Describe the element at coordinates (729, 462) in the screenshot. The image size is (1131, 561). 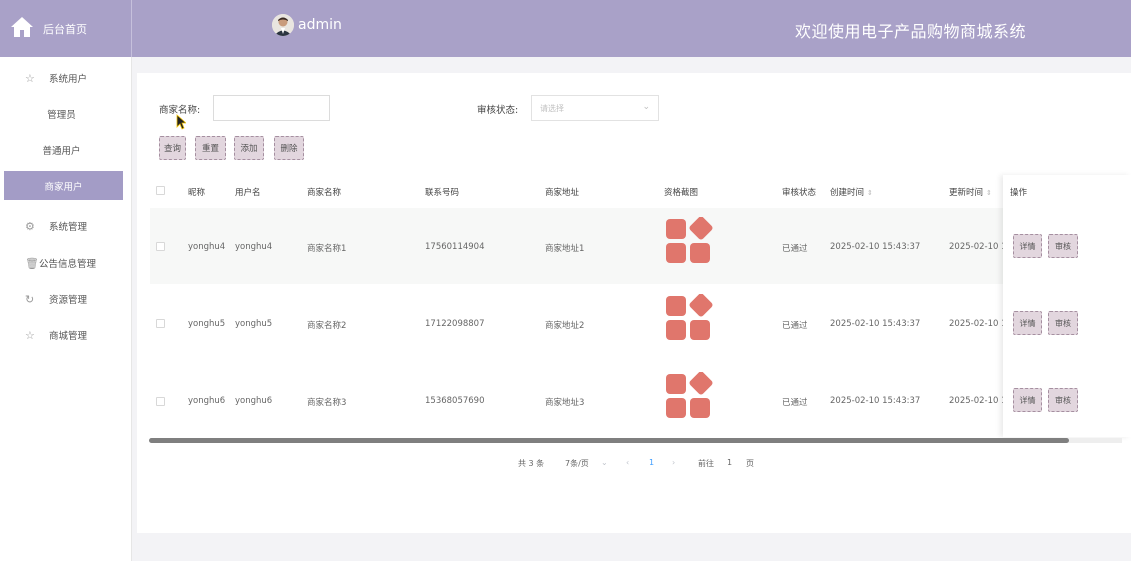
I see `goto-page-input: 1` at that location.